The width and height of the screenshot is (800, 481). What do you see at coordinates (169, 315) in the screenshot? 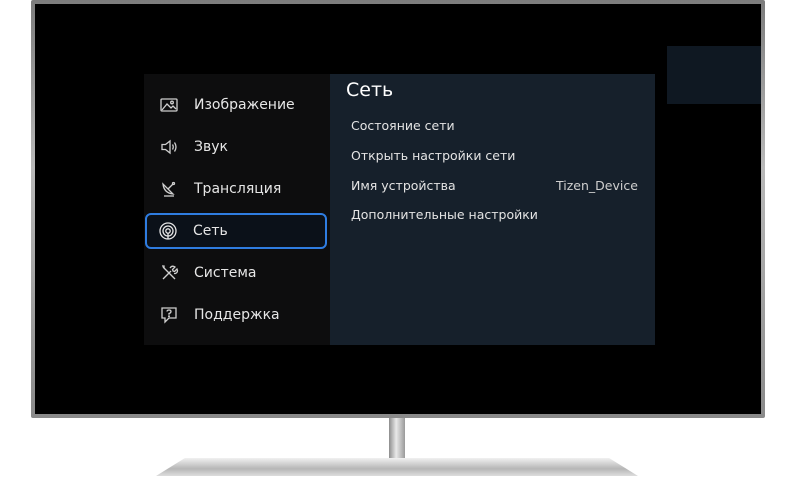
I see `support-icon` at bounding box center [169, 315].